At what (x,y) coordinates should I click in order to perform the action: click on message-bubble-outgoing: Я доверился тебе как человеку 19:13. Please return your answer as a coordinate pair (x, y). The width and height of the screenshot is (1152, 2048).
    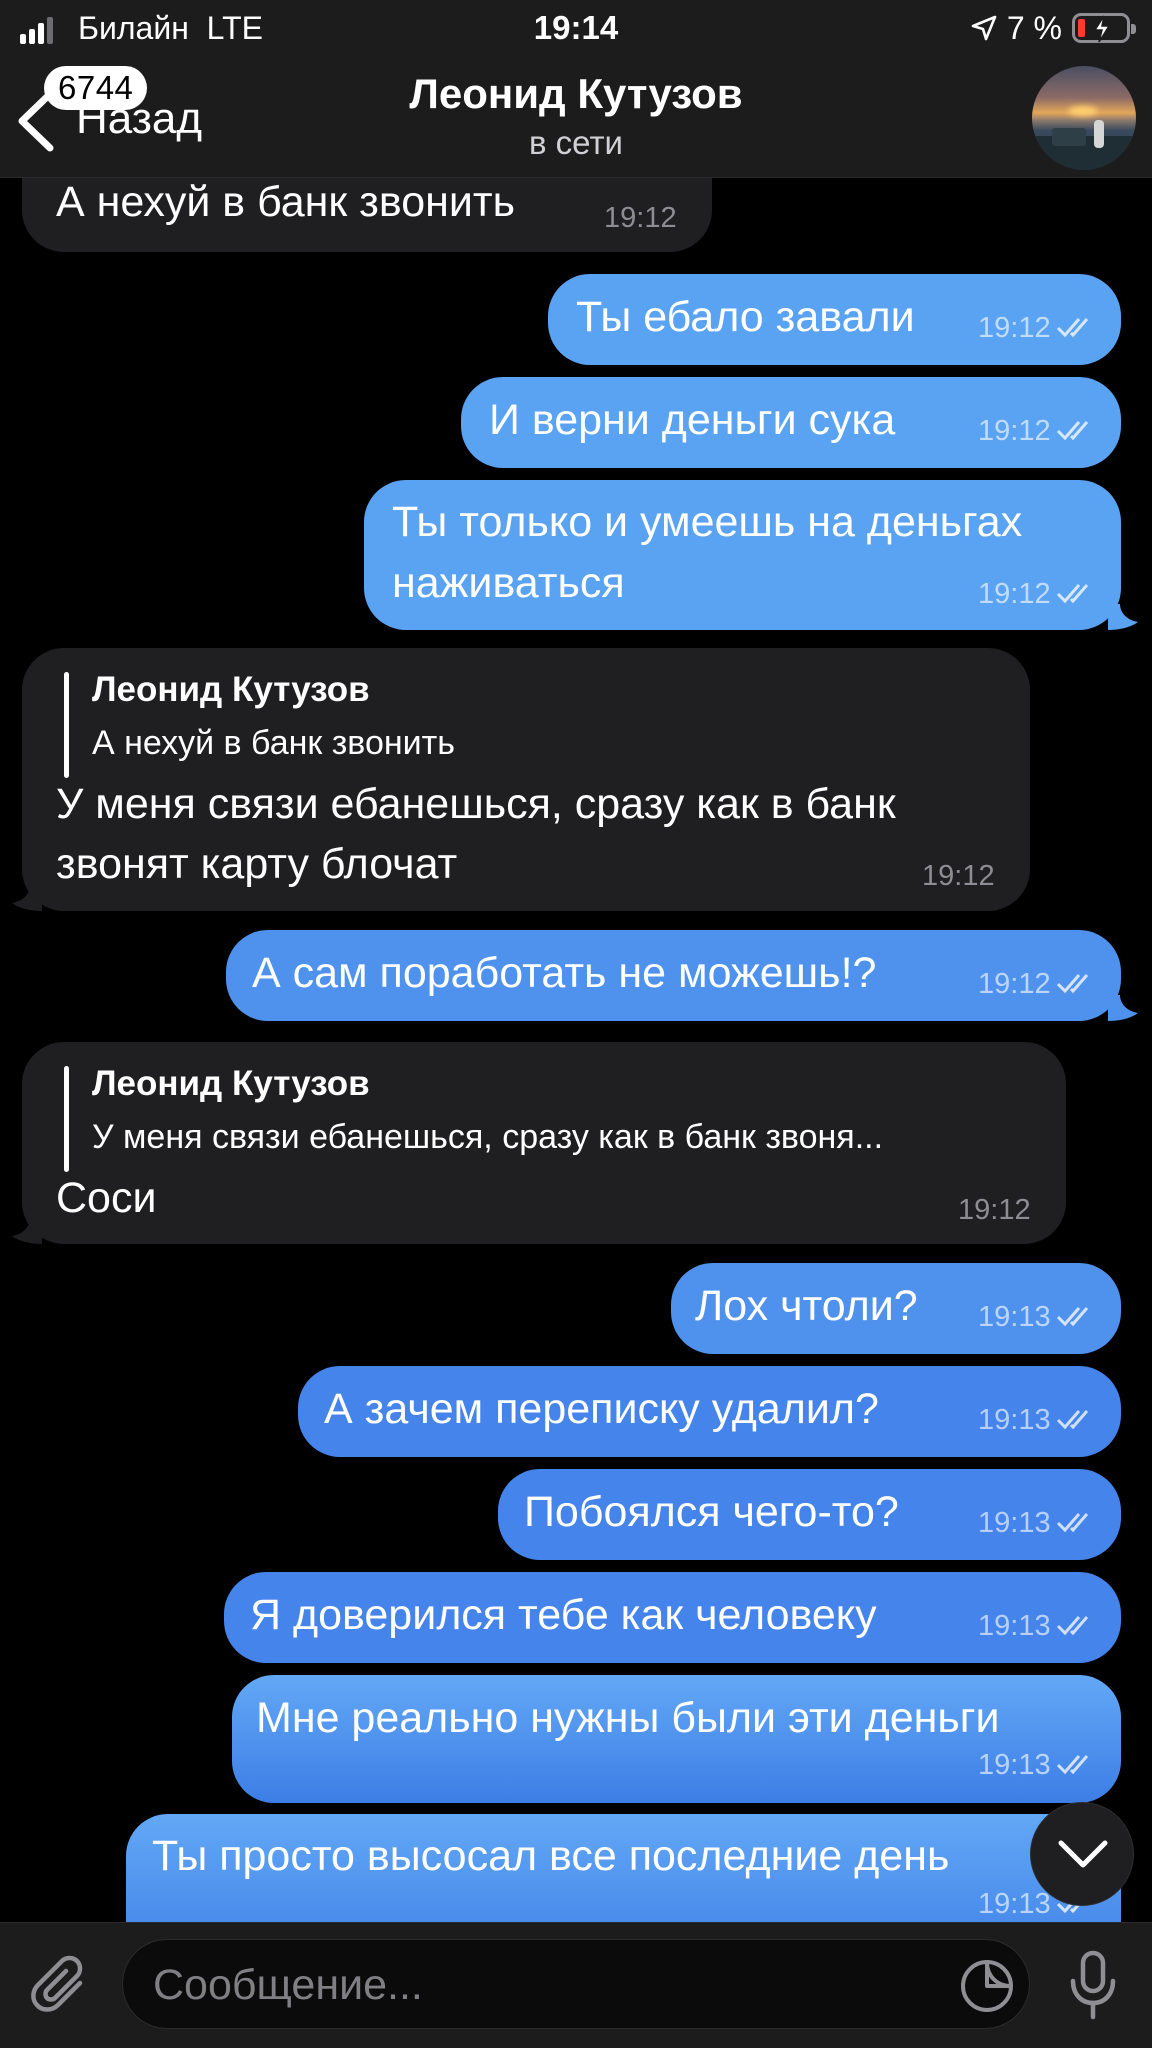
    Looking at the image, I should click on (672, 1617).